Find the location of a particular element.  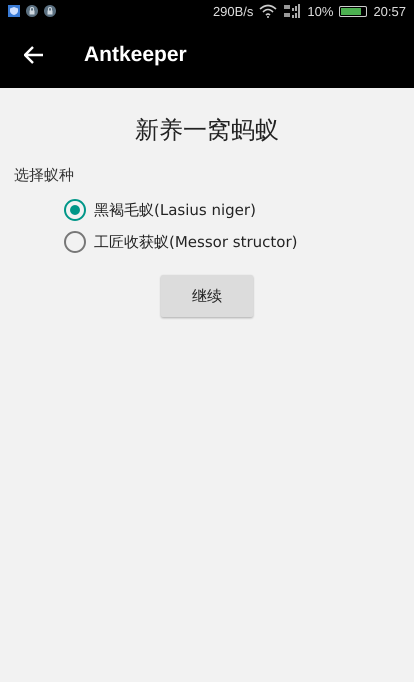

continue-button: 继续 is located at coordinates (207, 296).